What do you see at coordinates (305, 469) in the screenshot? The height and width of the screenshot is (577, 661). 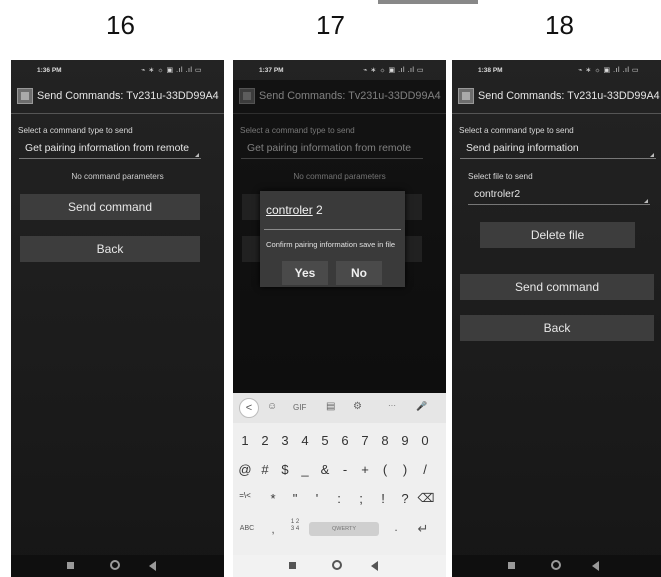 I see `key: _` at bounding box center [305, 469].